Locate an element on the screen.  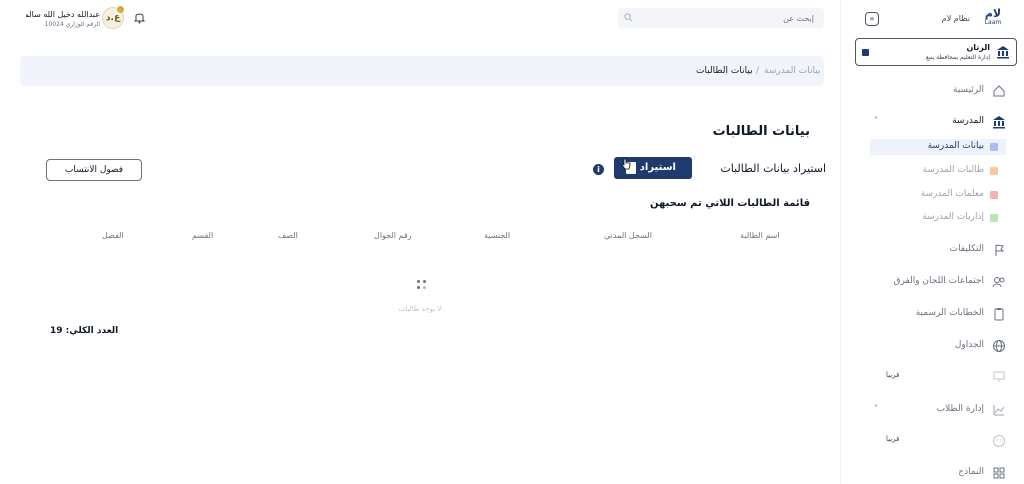
sidebar-item-student-management: إدارة الطلاب ˅ is located at coordinates (926, 410).